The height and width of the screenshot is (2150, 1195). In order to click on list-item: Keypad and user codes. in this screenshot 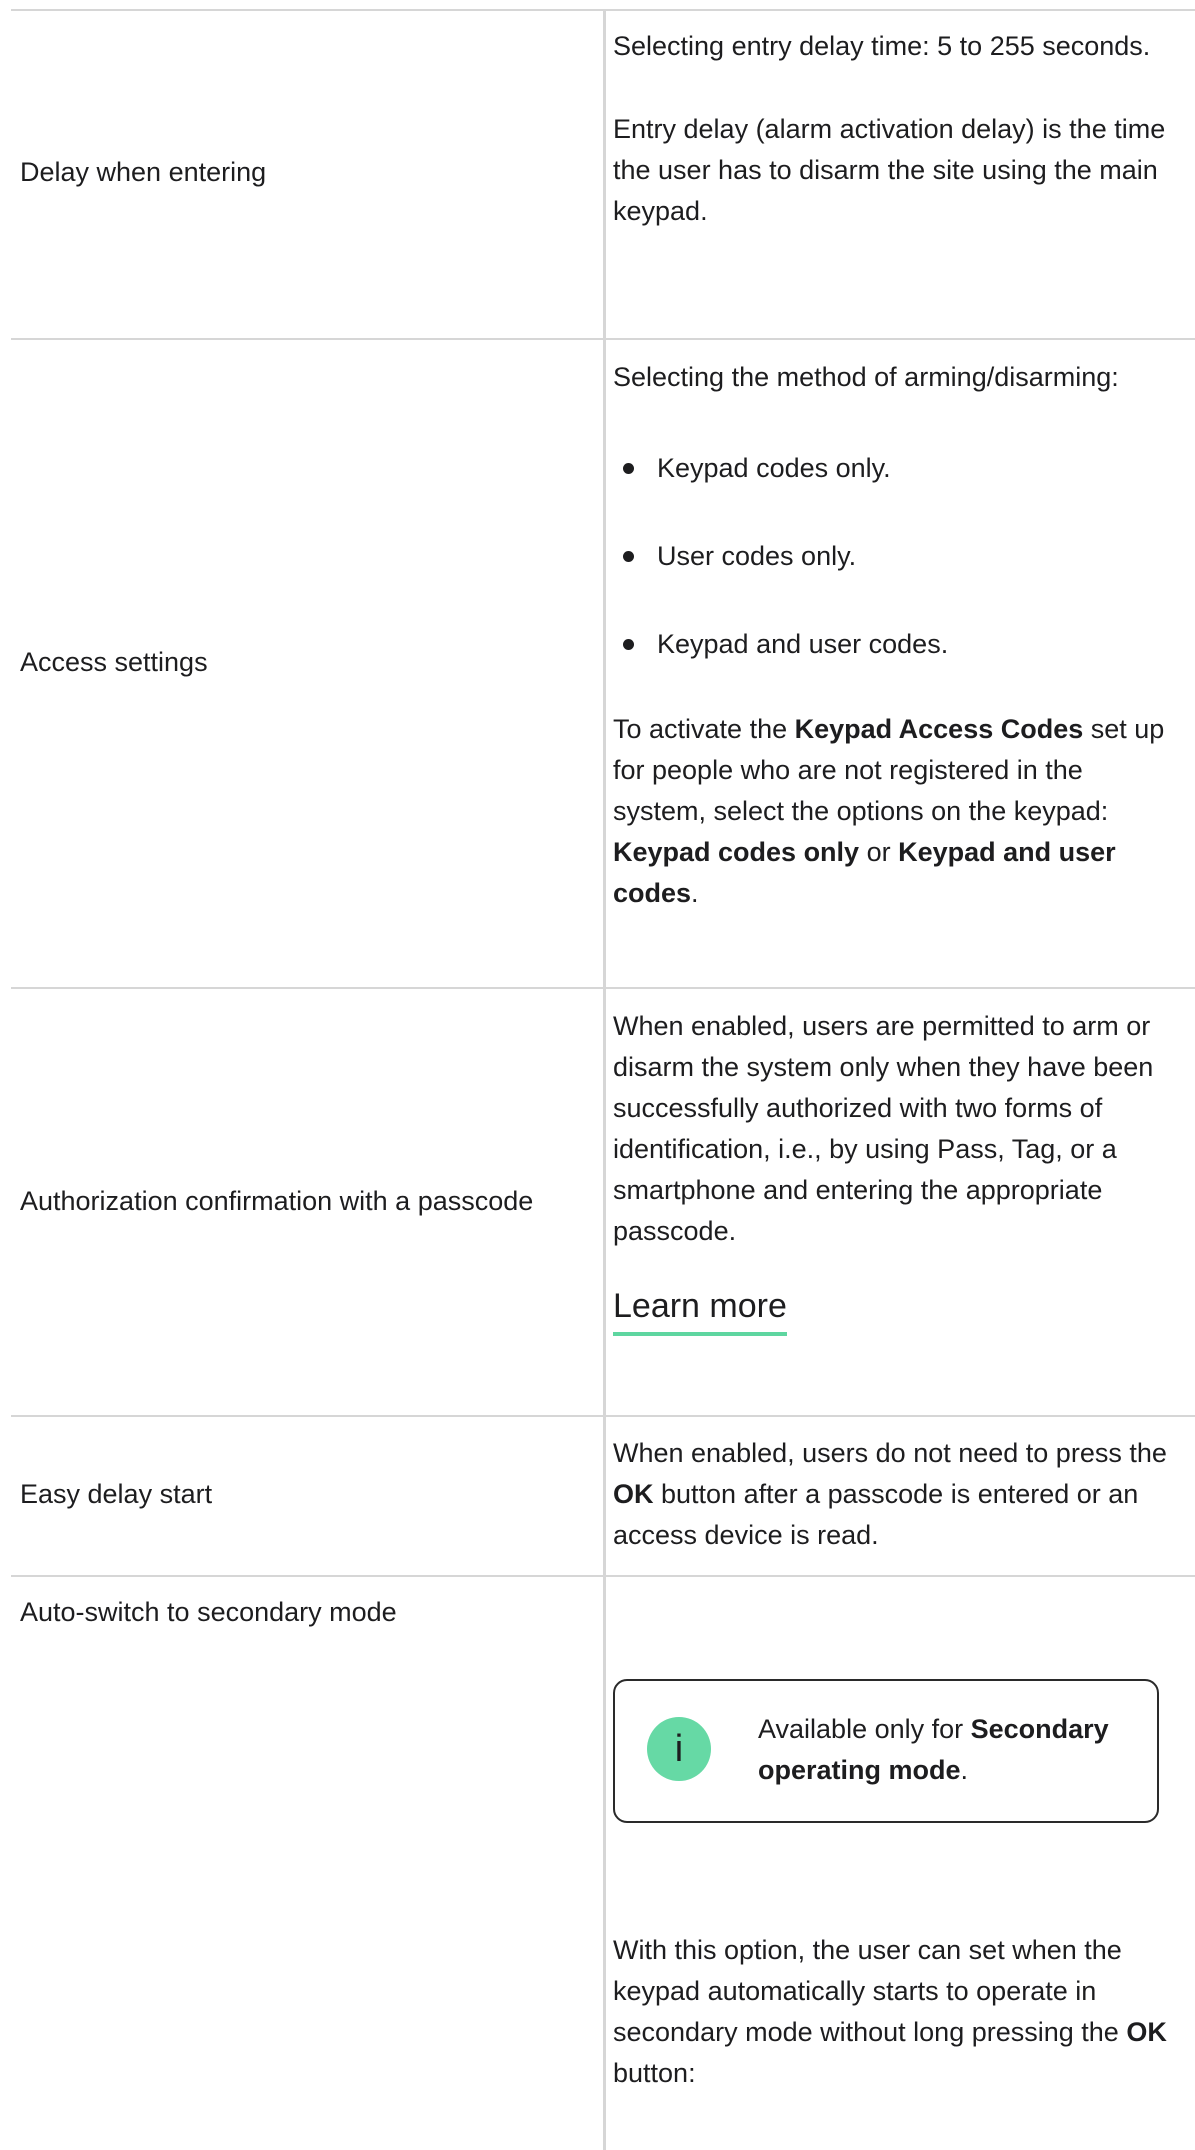, I will do `click(893, 644)`.